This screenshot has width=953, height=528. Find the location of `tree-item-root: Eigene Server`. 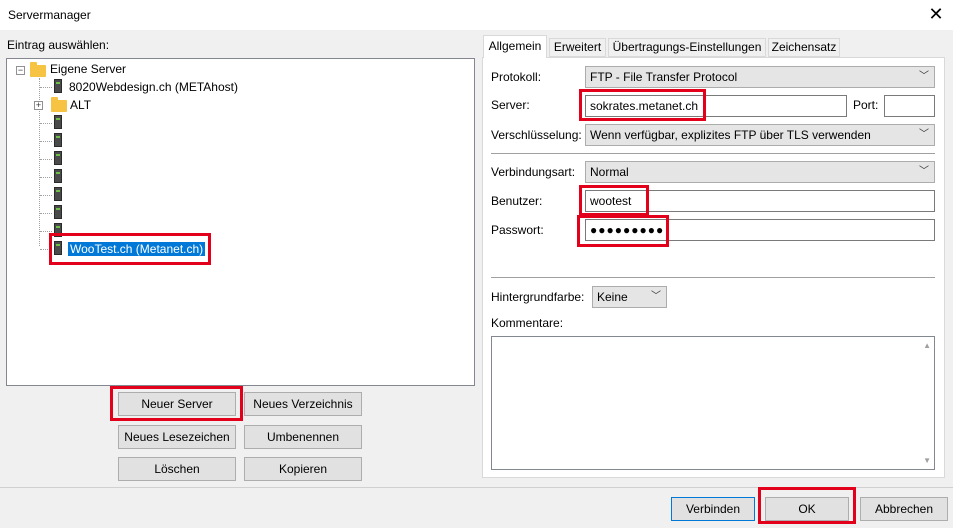

tree-item-root: Eigene Server is located at coordinates (88, 69).